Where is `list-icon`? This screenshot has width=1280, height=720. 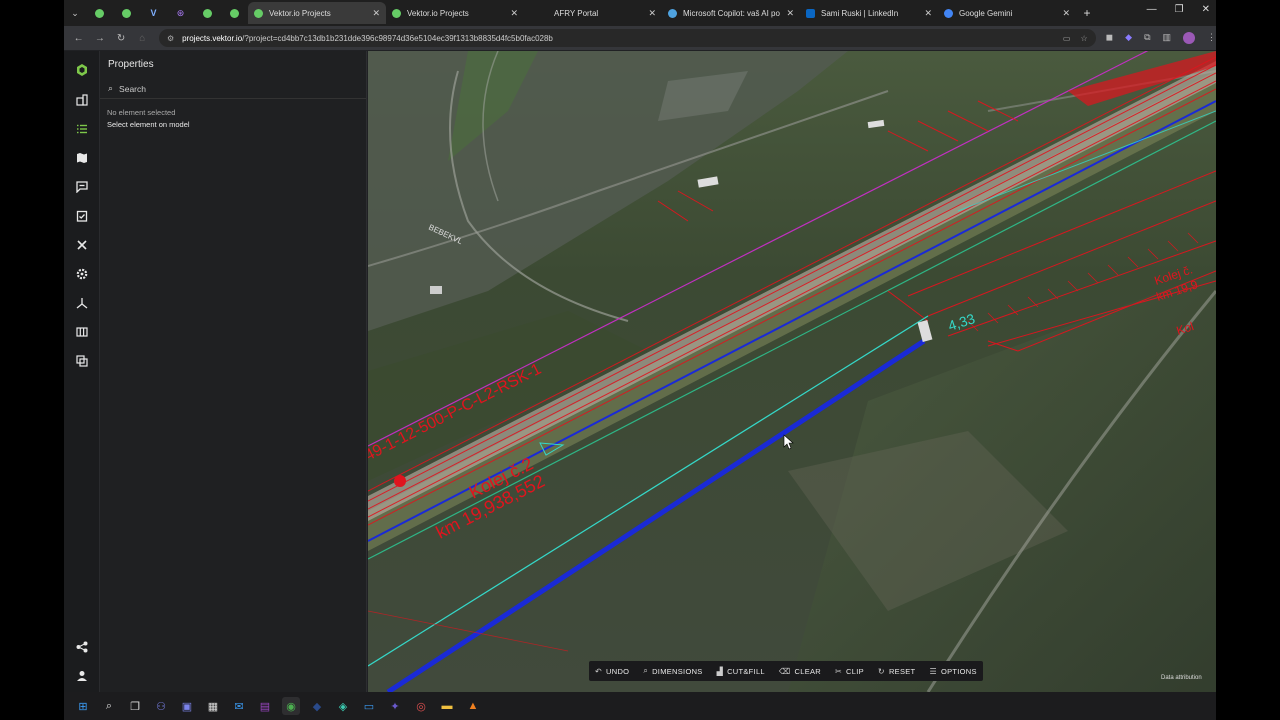
list-icon is located at coordinates (82, 129).